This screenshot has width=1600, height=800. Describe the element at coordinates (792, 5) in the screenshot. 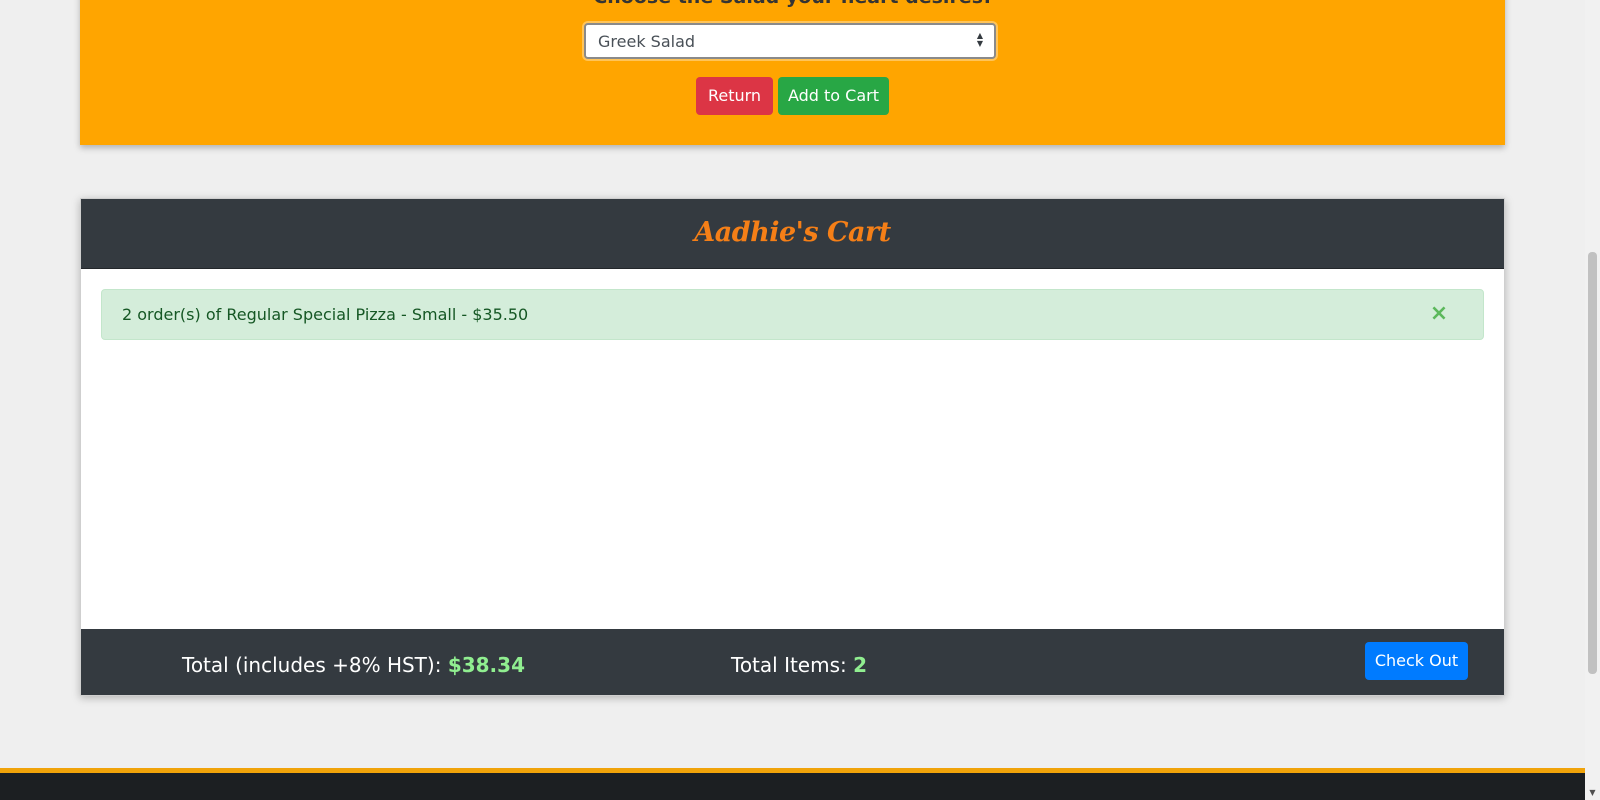

I see `selection-heading: Choose the Salad your heart desires!` at that location.